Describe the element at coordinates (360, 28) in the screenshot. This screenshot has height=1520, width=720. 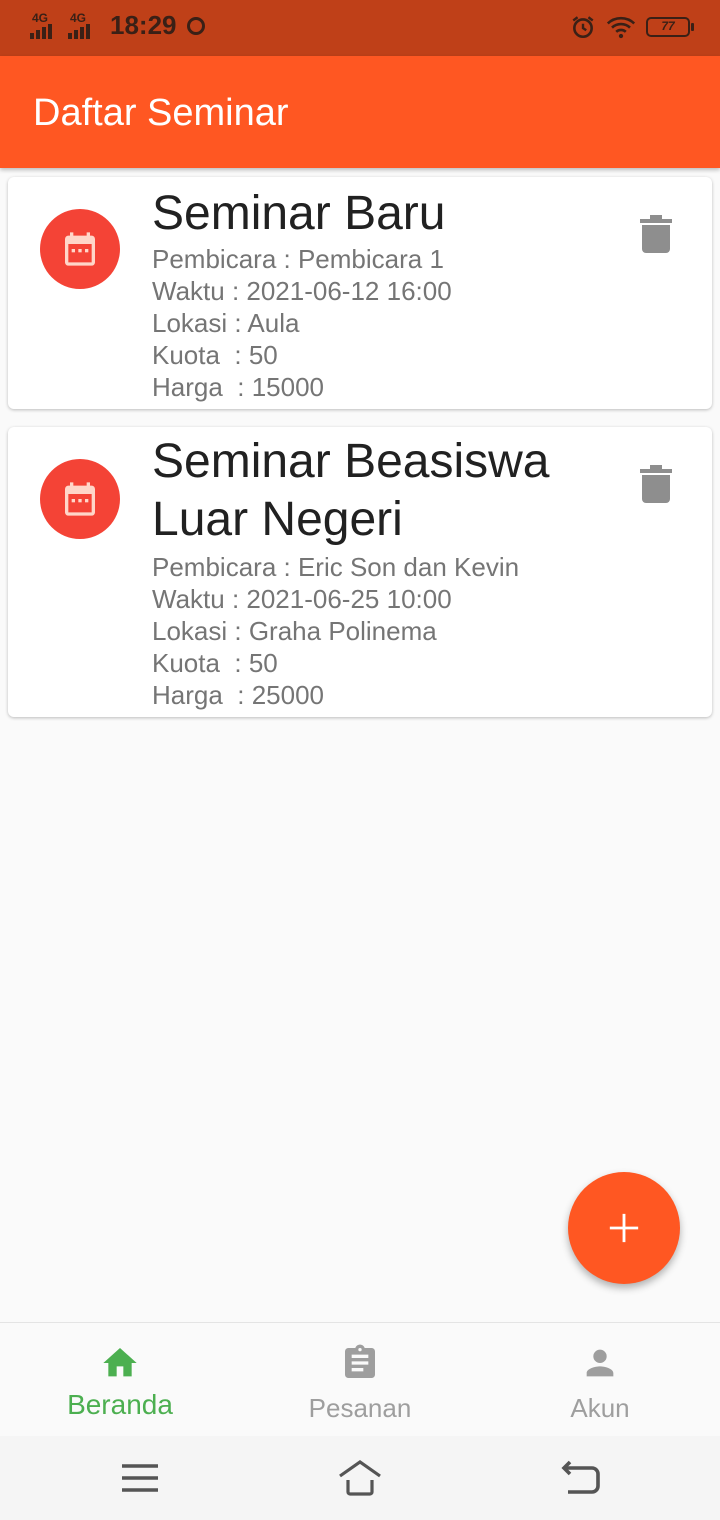
I see `status-bar: 4G 4G 18:29 77` at that location.